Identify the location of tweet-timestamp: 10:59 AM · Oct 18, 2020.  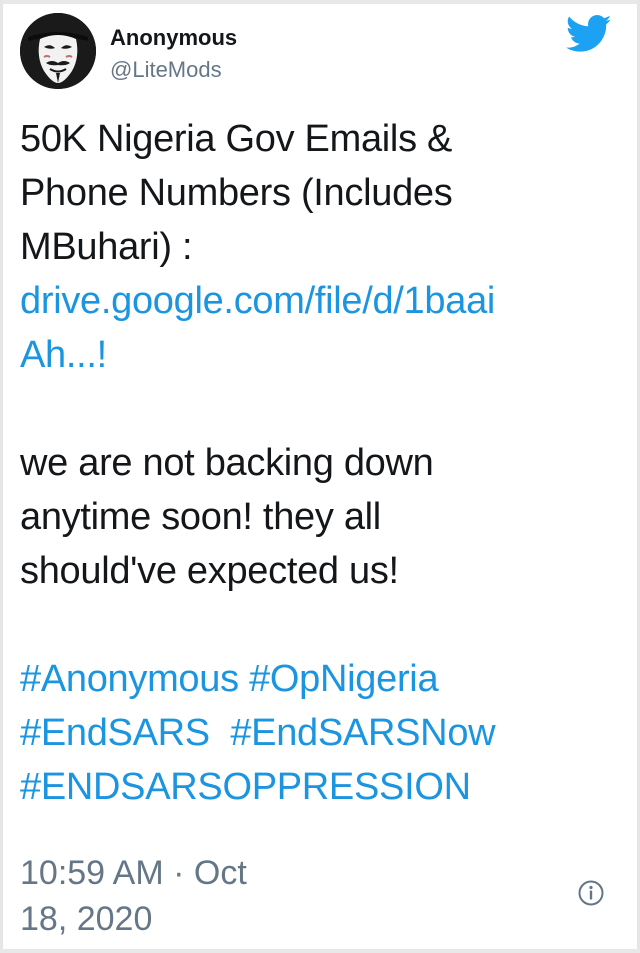
(133, 896).